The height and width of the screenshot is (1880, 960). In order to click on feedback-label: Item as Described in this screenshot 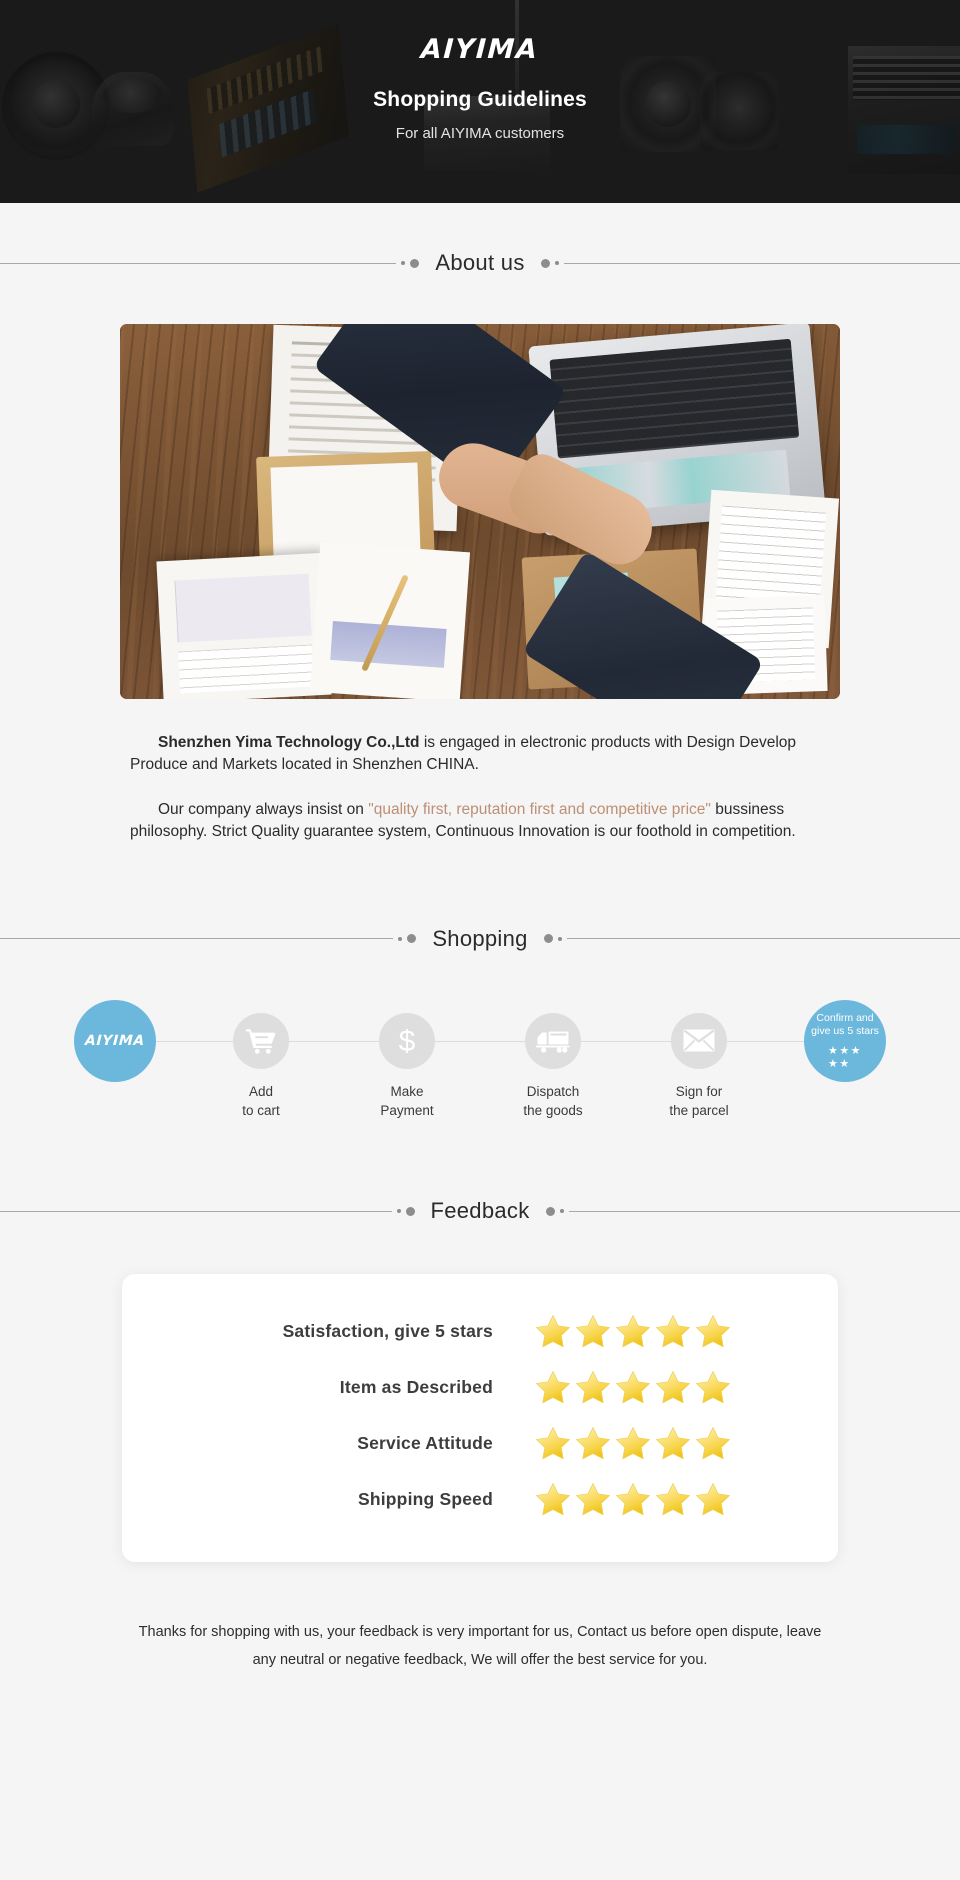, I will do `click(416, 1386)`.